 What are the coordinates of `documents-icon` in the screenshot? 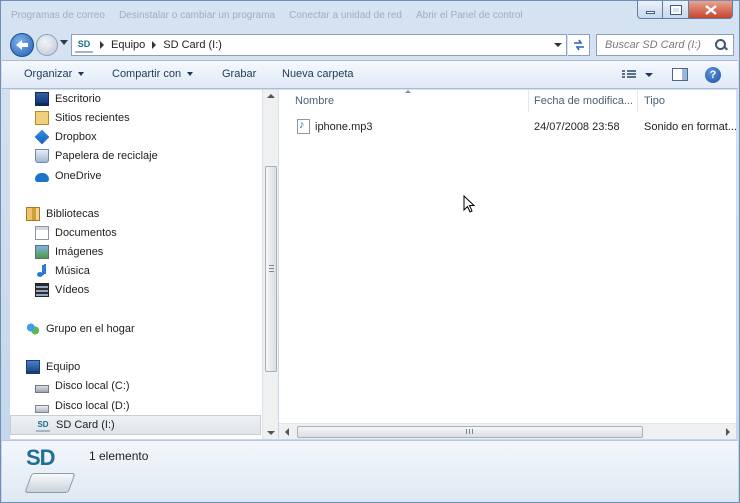 It's located at (42, 233).